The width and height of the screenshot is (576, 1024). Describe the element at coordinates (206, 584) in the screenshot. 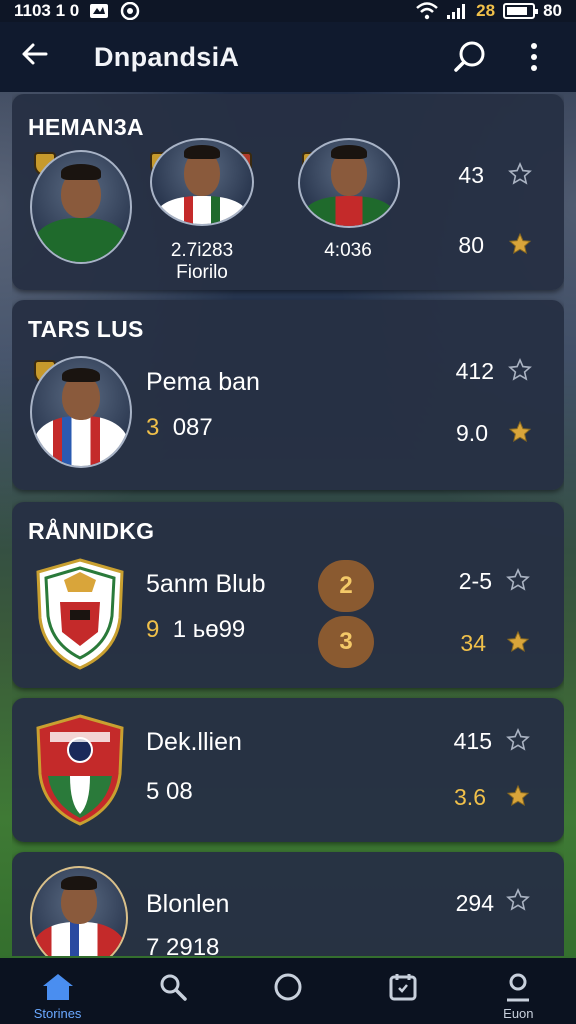

I see `club-name: 5anm Blub` at that location.